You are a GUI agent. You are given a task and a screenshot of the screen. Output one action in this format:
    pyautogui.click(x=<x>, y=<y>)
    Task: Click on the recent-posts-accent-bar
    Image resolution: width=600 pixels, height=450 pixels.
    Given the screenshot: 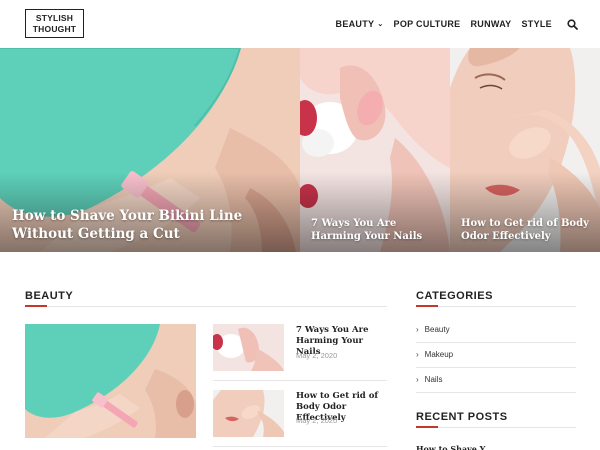 What is the action you would take?
    pyautogui.click(x=427, y=427)
    